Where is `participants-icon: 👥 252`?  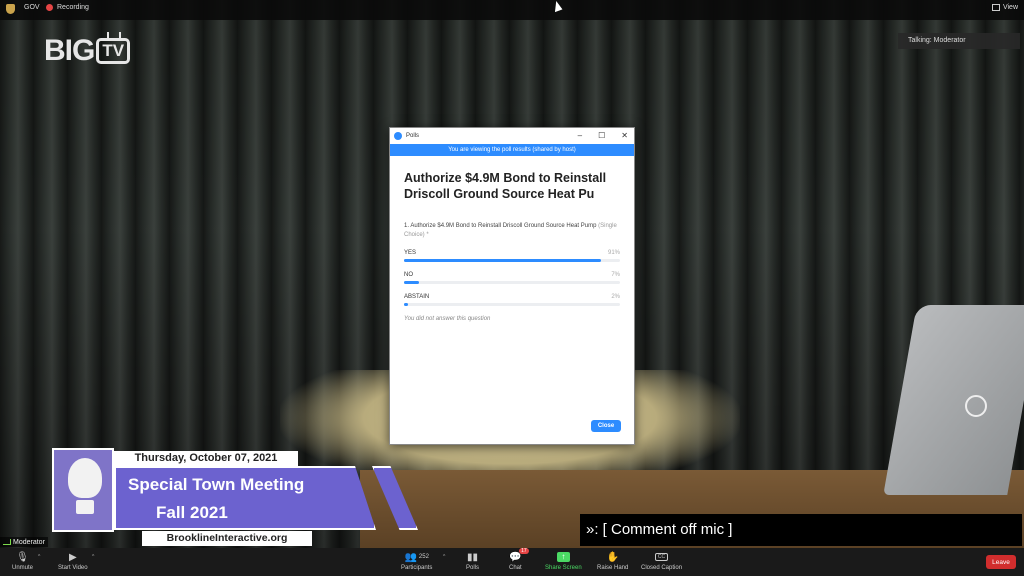 participants-icon: 👥 252 is located at coordinates (416, 557).